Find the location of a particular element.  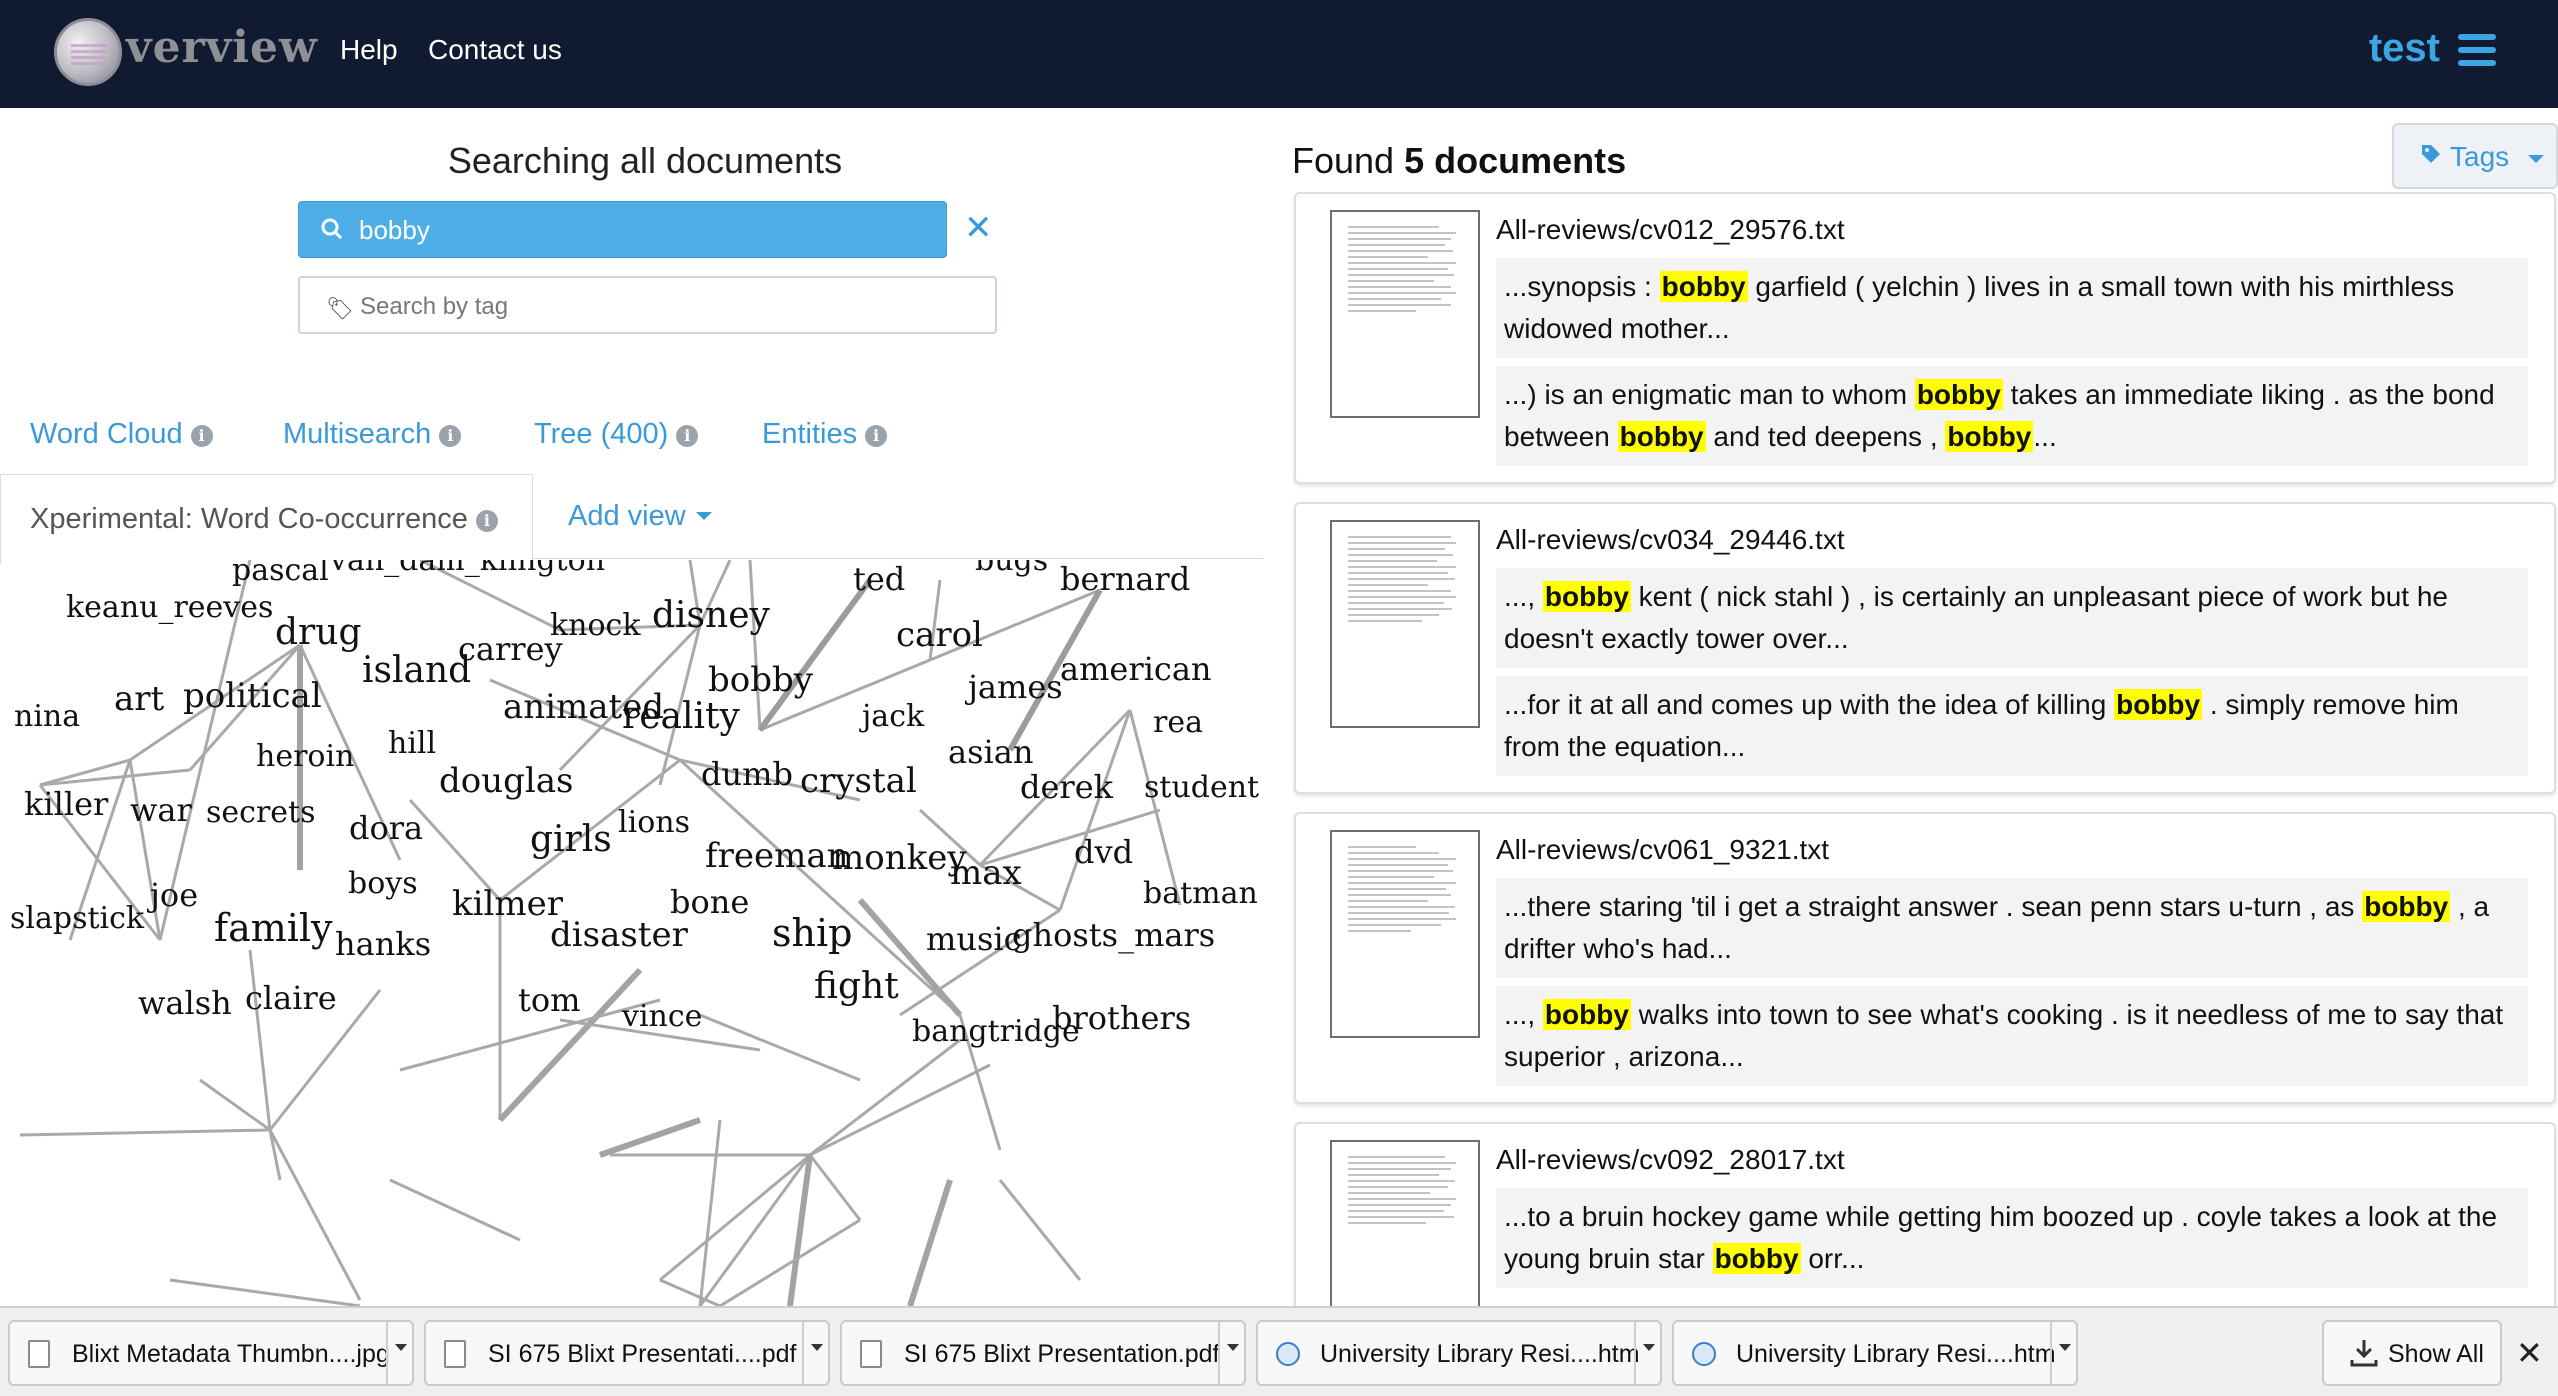

word-node: war is located at coordinates (161, 810).